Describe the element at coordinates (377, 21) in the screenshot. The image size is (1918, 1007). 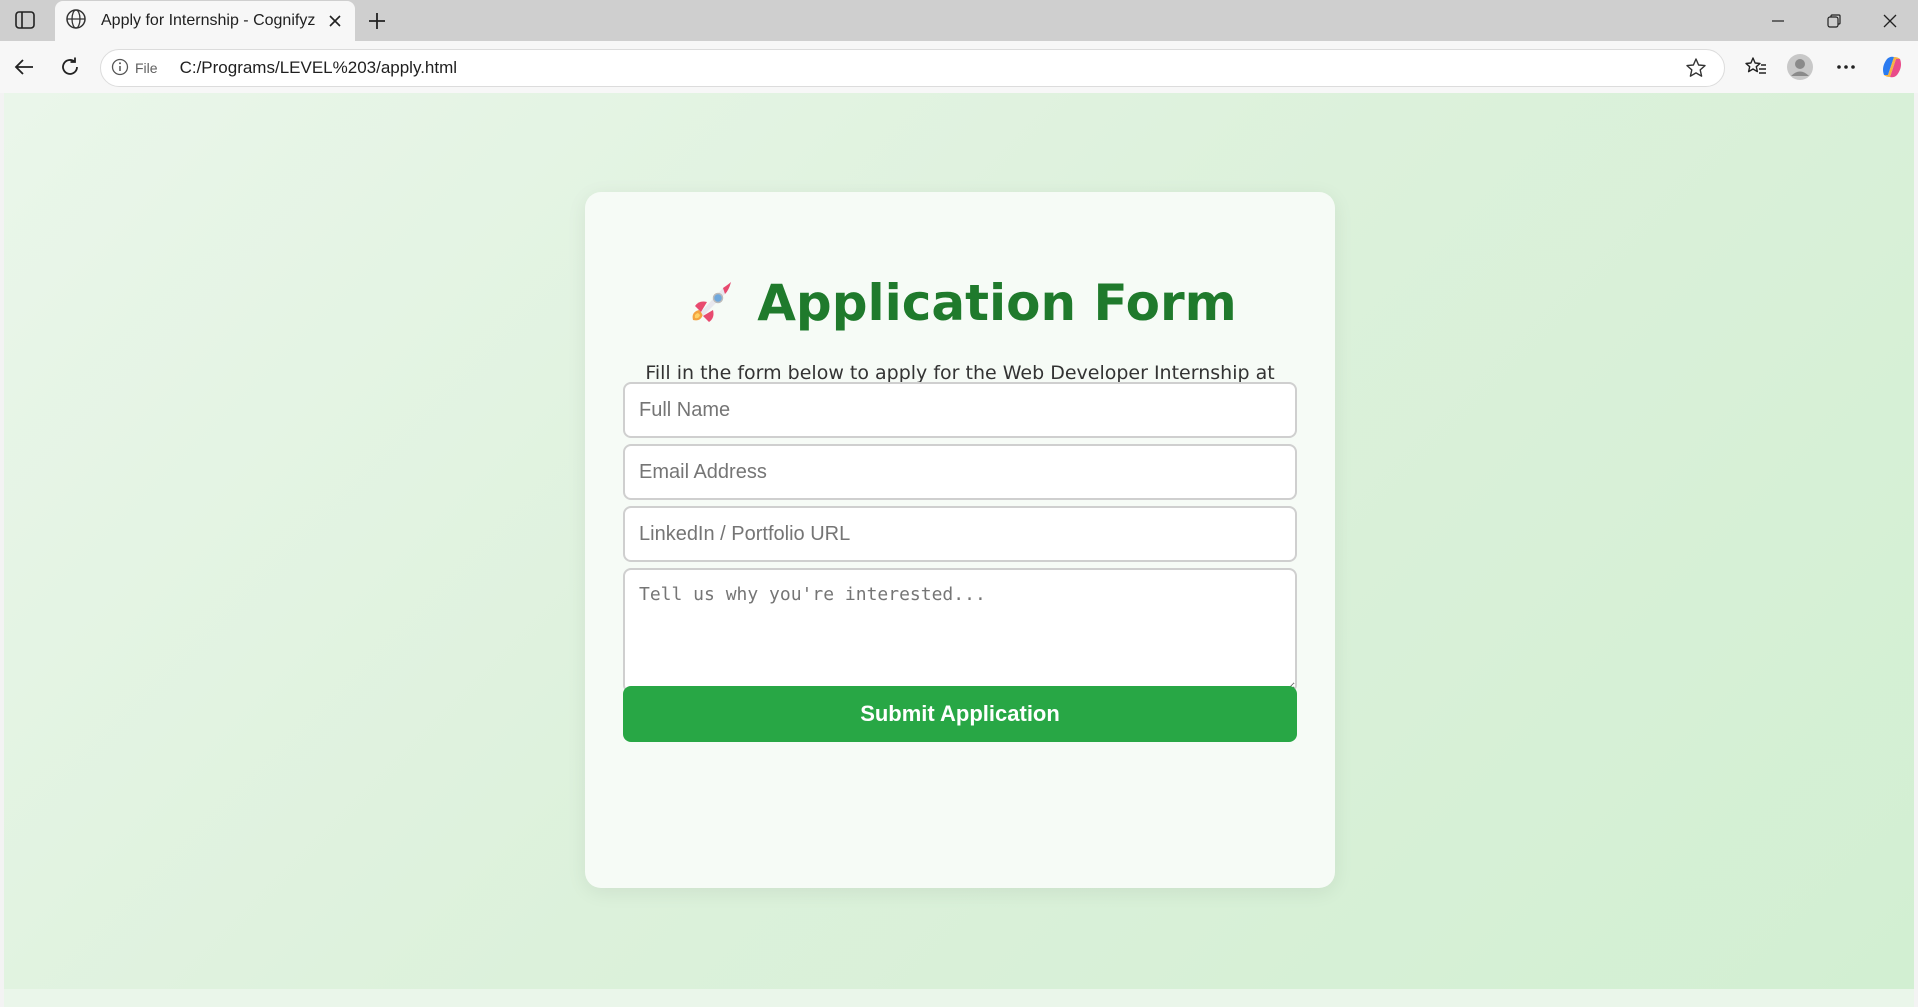
I see `new-tab-icon` at that location.